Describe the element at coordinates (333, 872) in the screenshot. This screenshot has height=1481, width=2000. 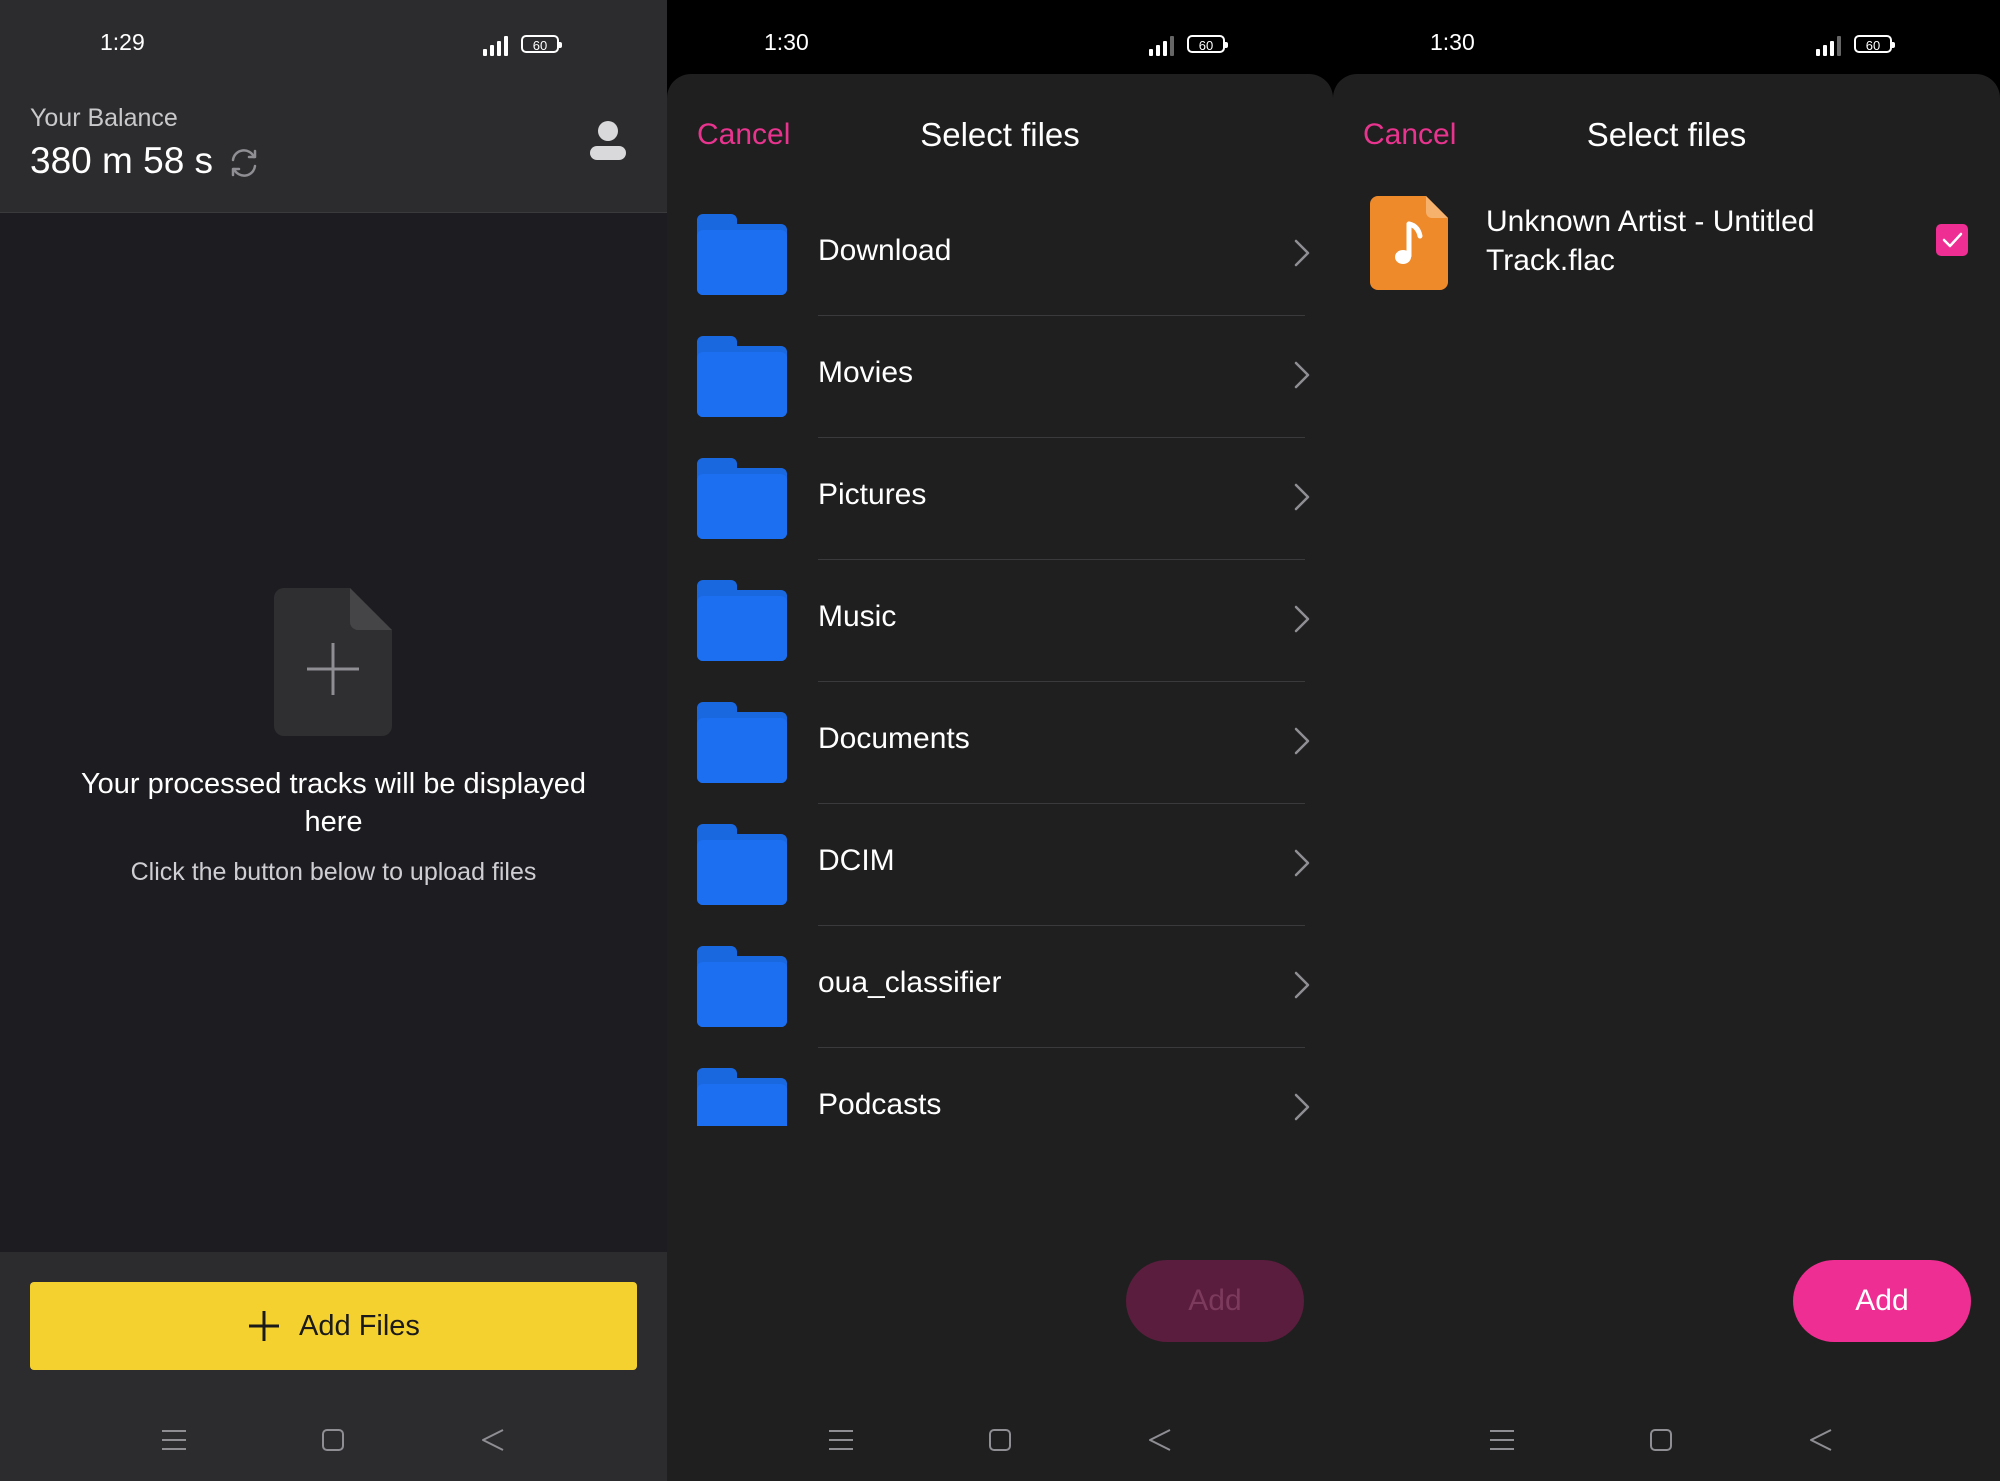
I see `empty-state-subtitle: Click the button below to upload files` at that location.